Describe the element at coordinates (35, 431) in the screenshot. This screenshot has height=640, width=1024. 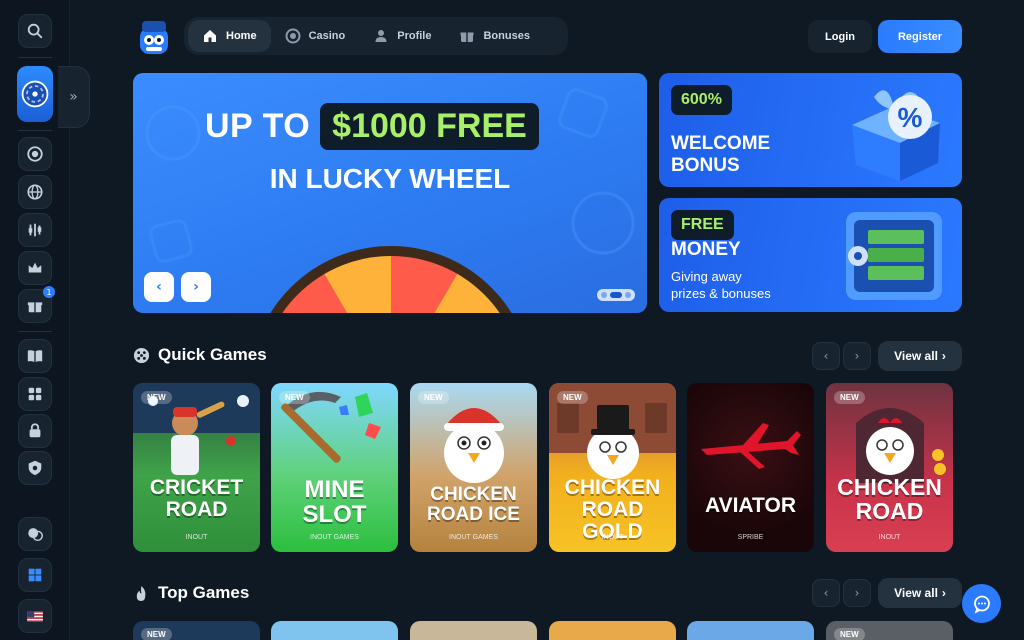
I see `sidebar-item-security` at that location.